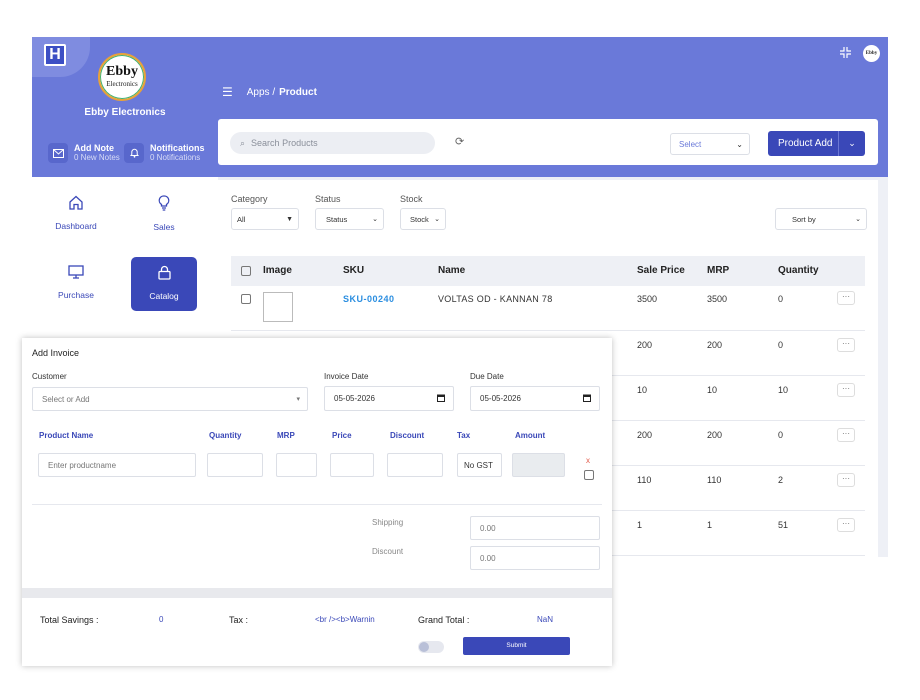 The width and height of the screenshot is (920, 700). Describe the element at coordinates (164, 213) in the screenshot. I see `sidebar-item-sales: Sales` at that location.